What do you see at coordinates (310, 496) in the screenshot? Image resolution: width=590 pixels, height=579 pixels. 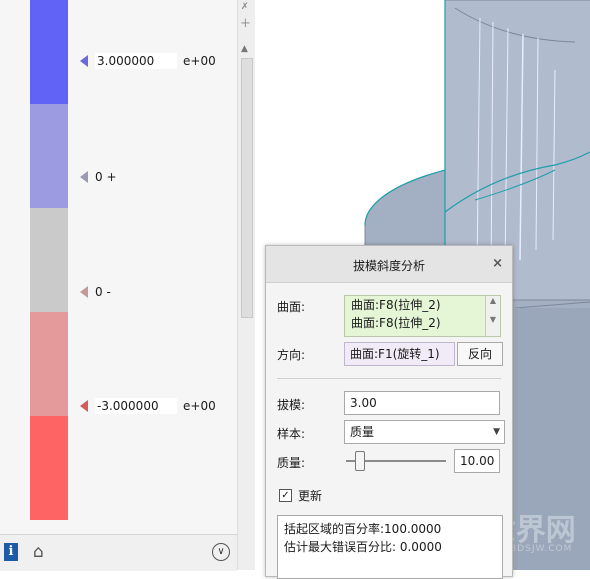 I see `update-label: 更新` at bounding box center [310, 496].